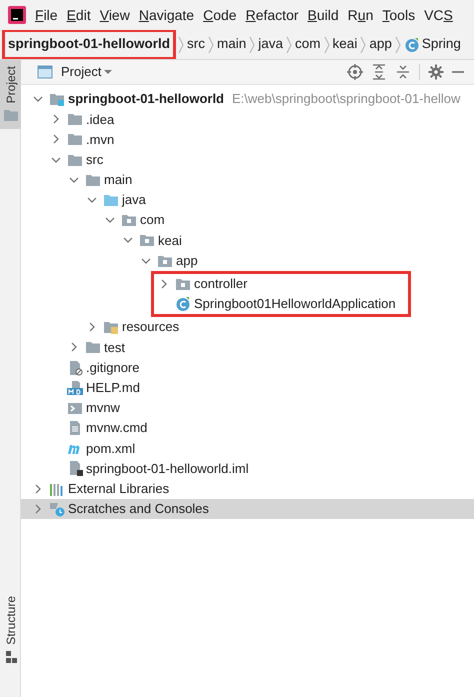  What do you see at coordinates (247, 367) in the screenshot?
I see `tree-item: .gitignore` at bounding box center [247, 367].